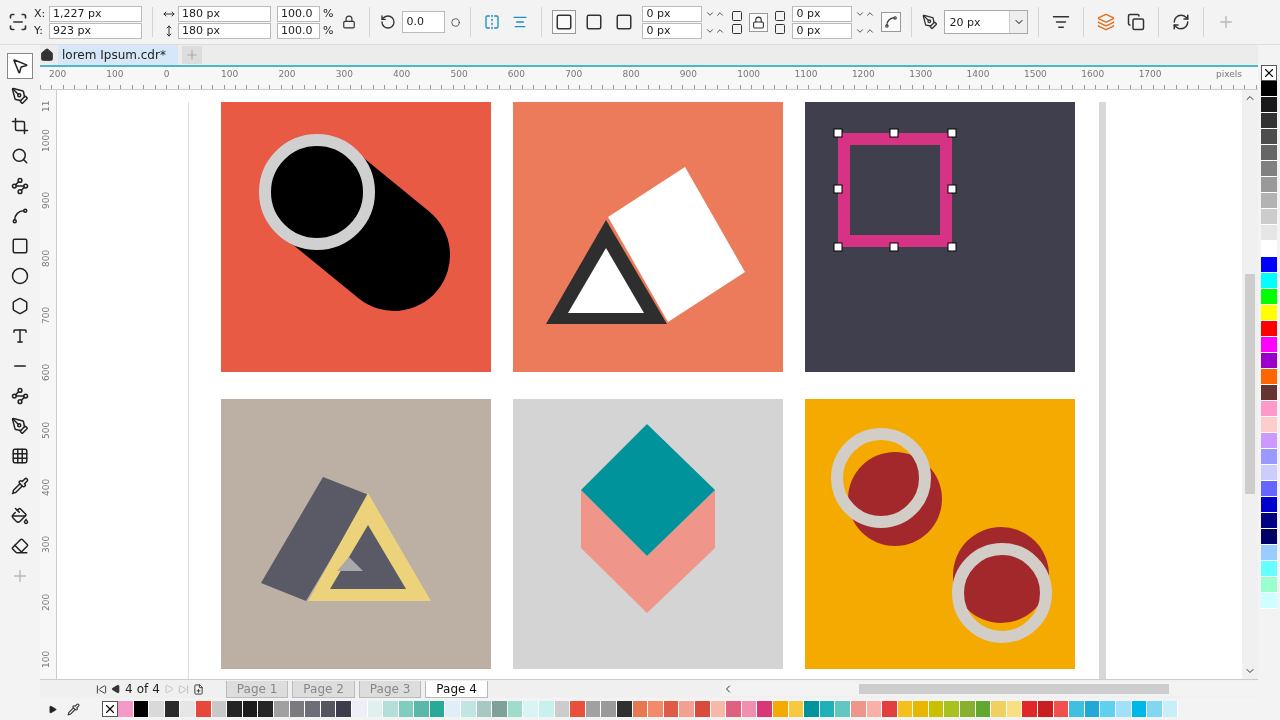 The image size is (1280, 720). I want to click on height-field: 180 px, so click(224, 30).